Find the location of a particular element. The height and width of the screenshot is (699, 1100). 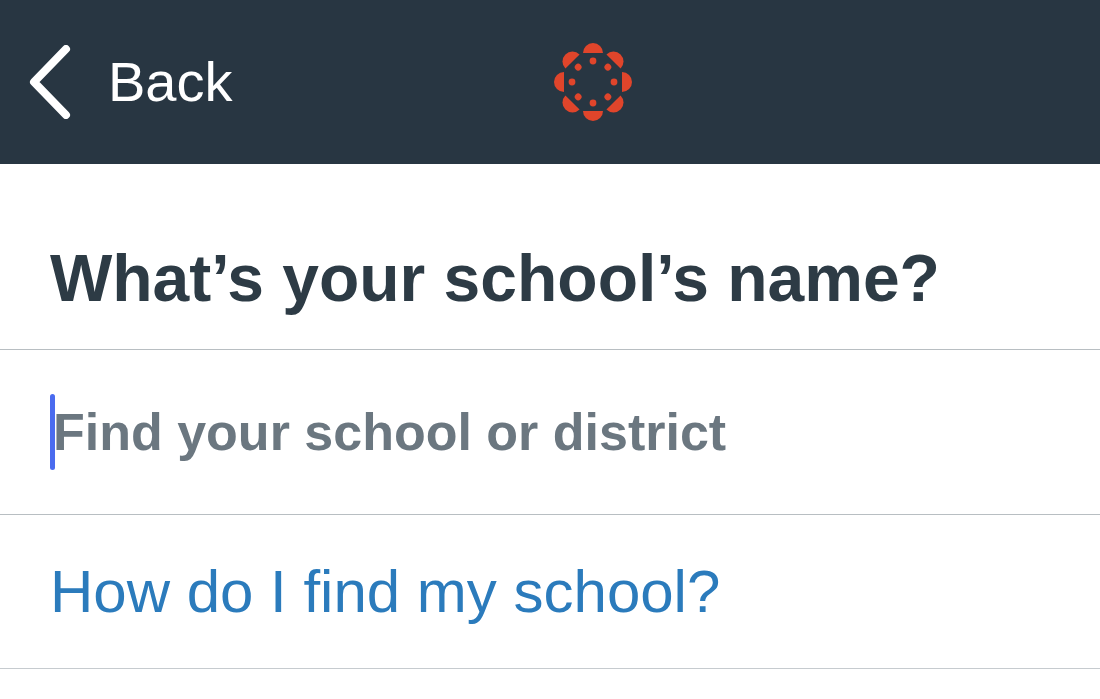

logo-icon is located at coordinates (592, 82).